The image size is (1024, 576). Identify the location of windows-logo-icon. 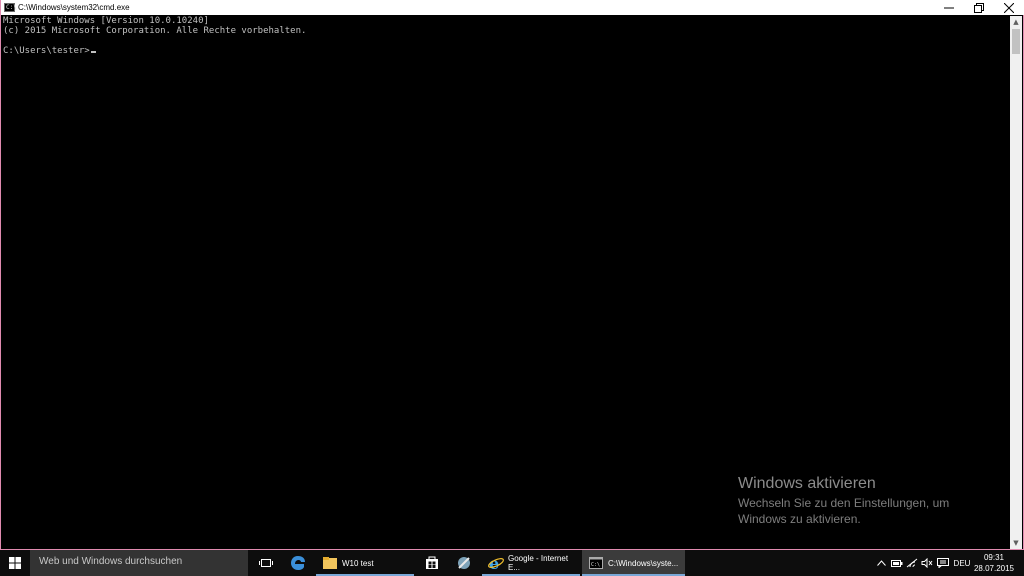
(15, 563).